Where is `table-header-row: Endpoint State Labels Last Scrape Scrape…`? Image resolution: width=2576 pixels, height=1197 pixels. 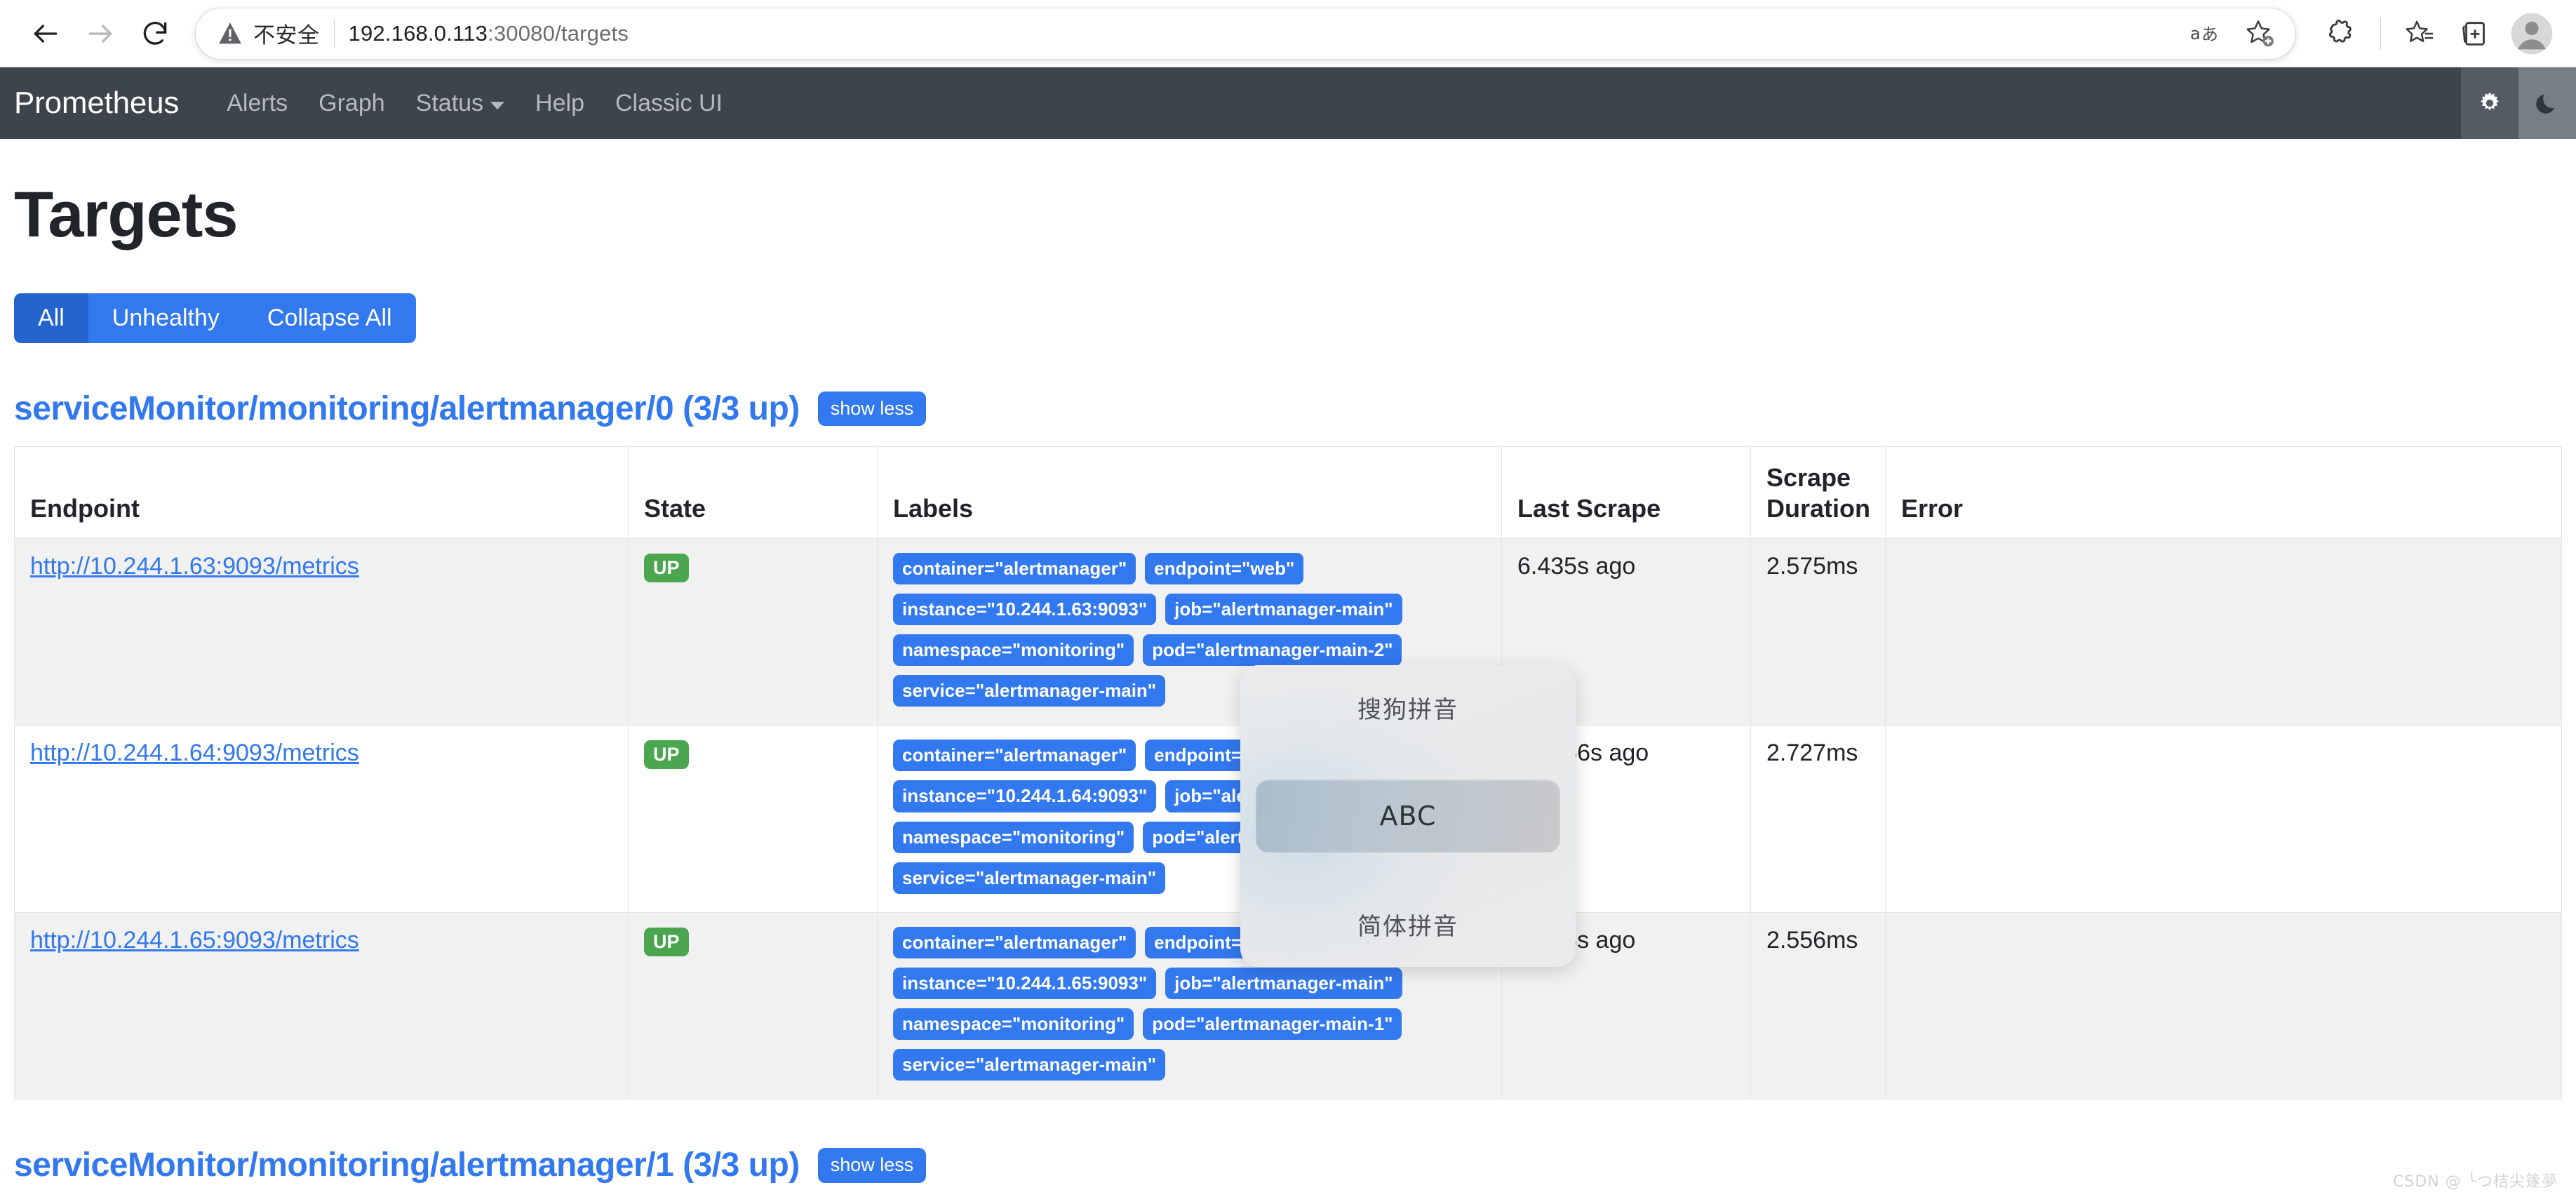 table-header-row: Endpoint State Labels Last Scrape Scrape… is located at coordinates (1288, 493).